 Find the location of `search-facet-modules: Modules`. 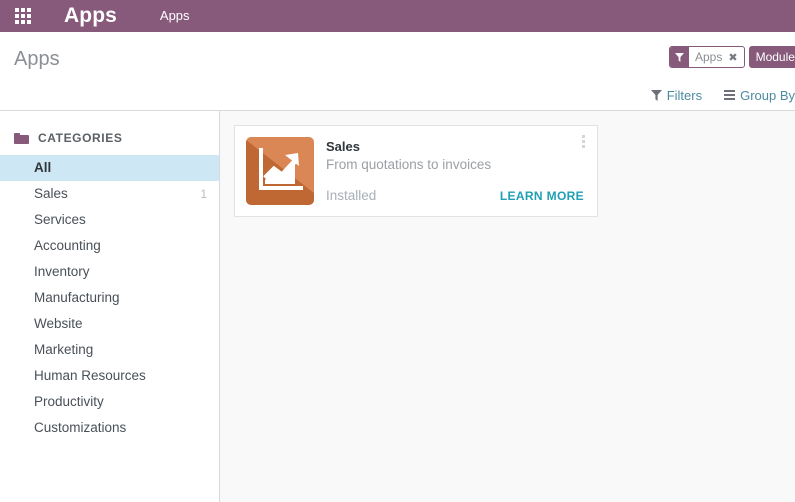

search-facet-modules: Modules is located at coordinates (771, 57).